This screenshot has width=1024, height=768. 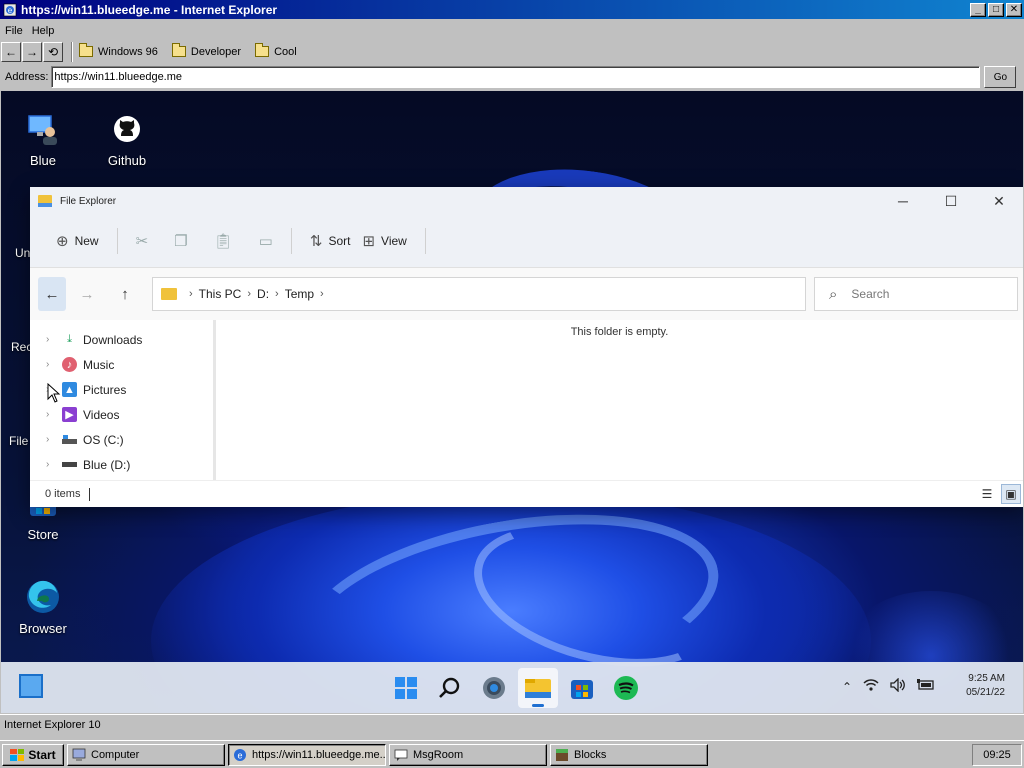 I want to click on nav-item-label: Videos, so click(x=101, y=414).